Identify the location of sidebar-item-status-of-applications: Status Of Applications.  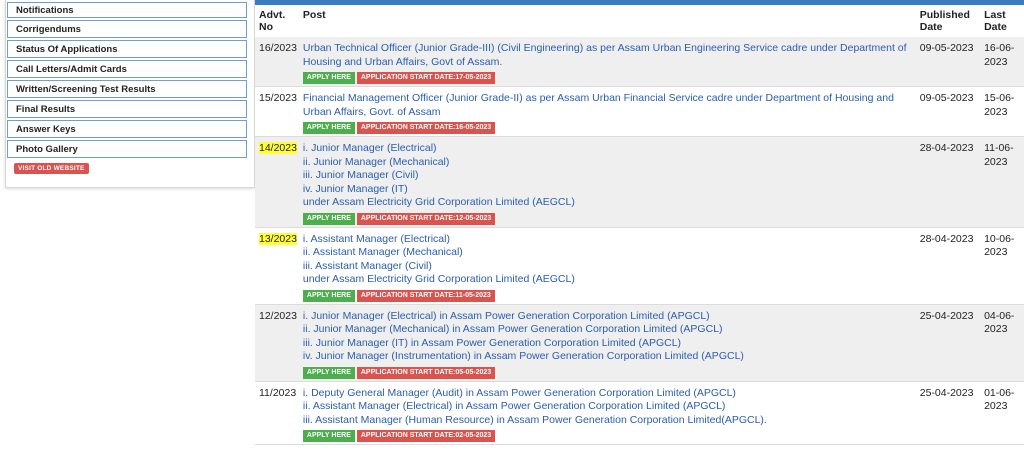
(127, 49).